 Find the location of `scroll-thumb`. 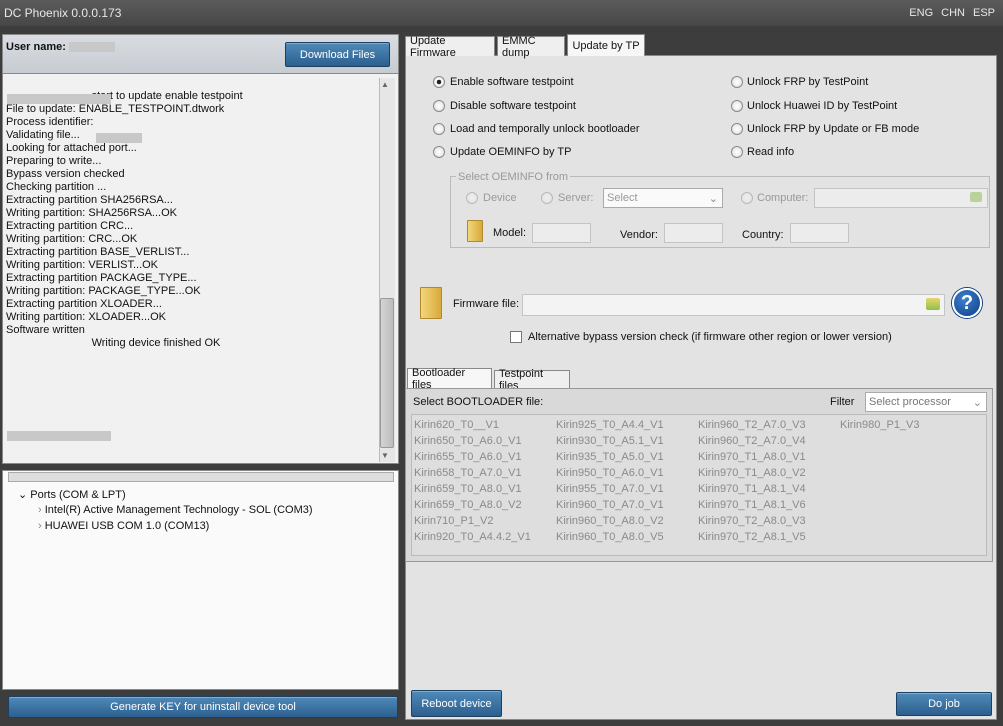

scroll-thumb is located at coordinates (387, 373).